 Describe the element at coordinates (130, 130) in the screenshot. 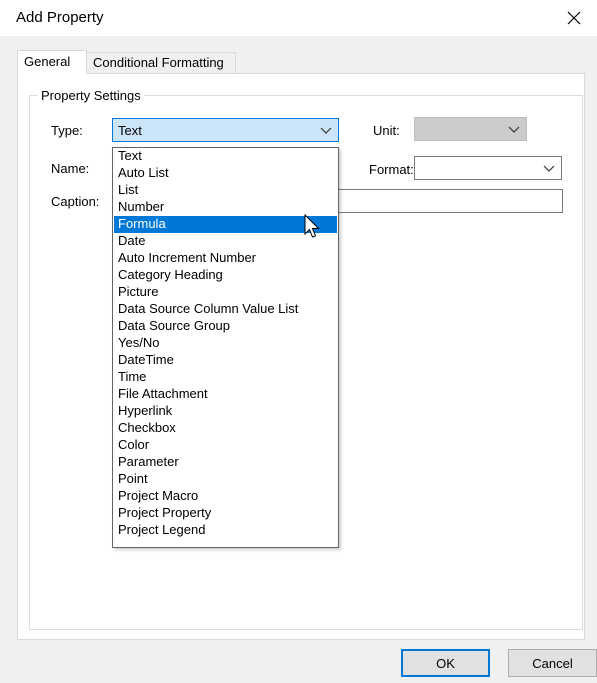

I see `type-select-value: Text` at that location.